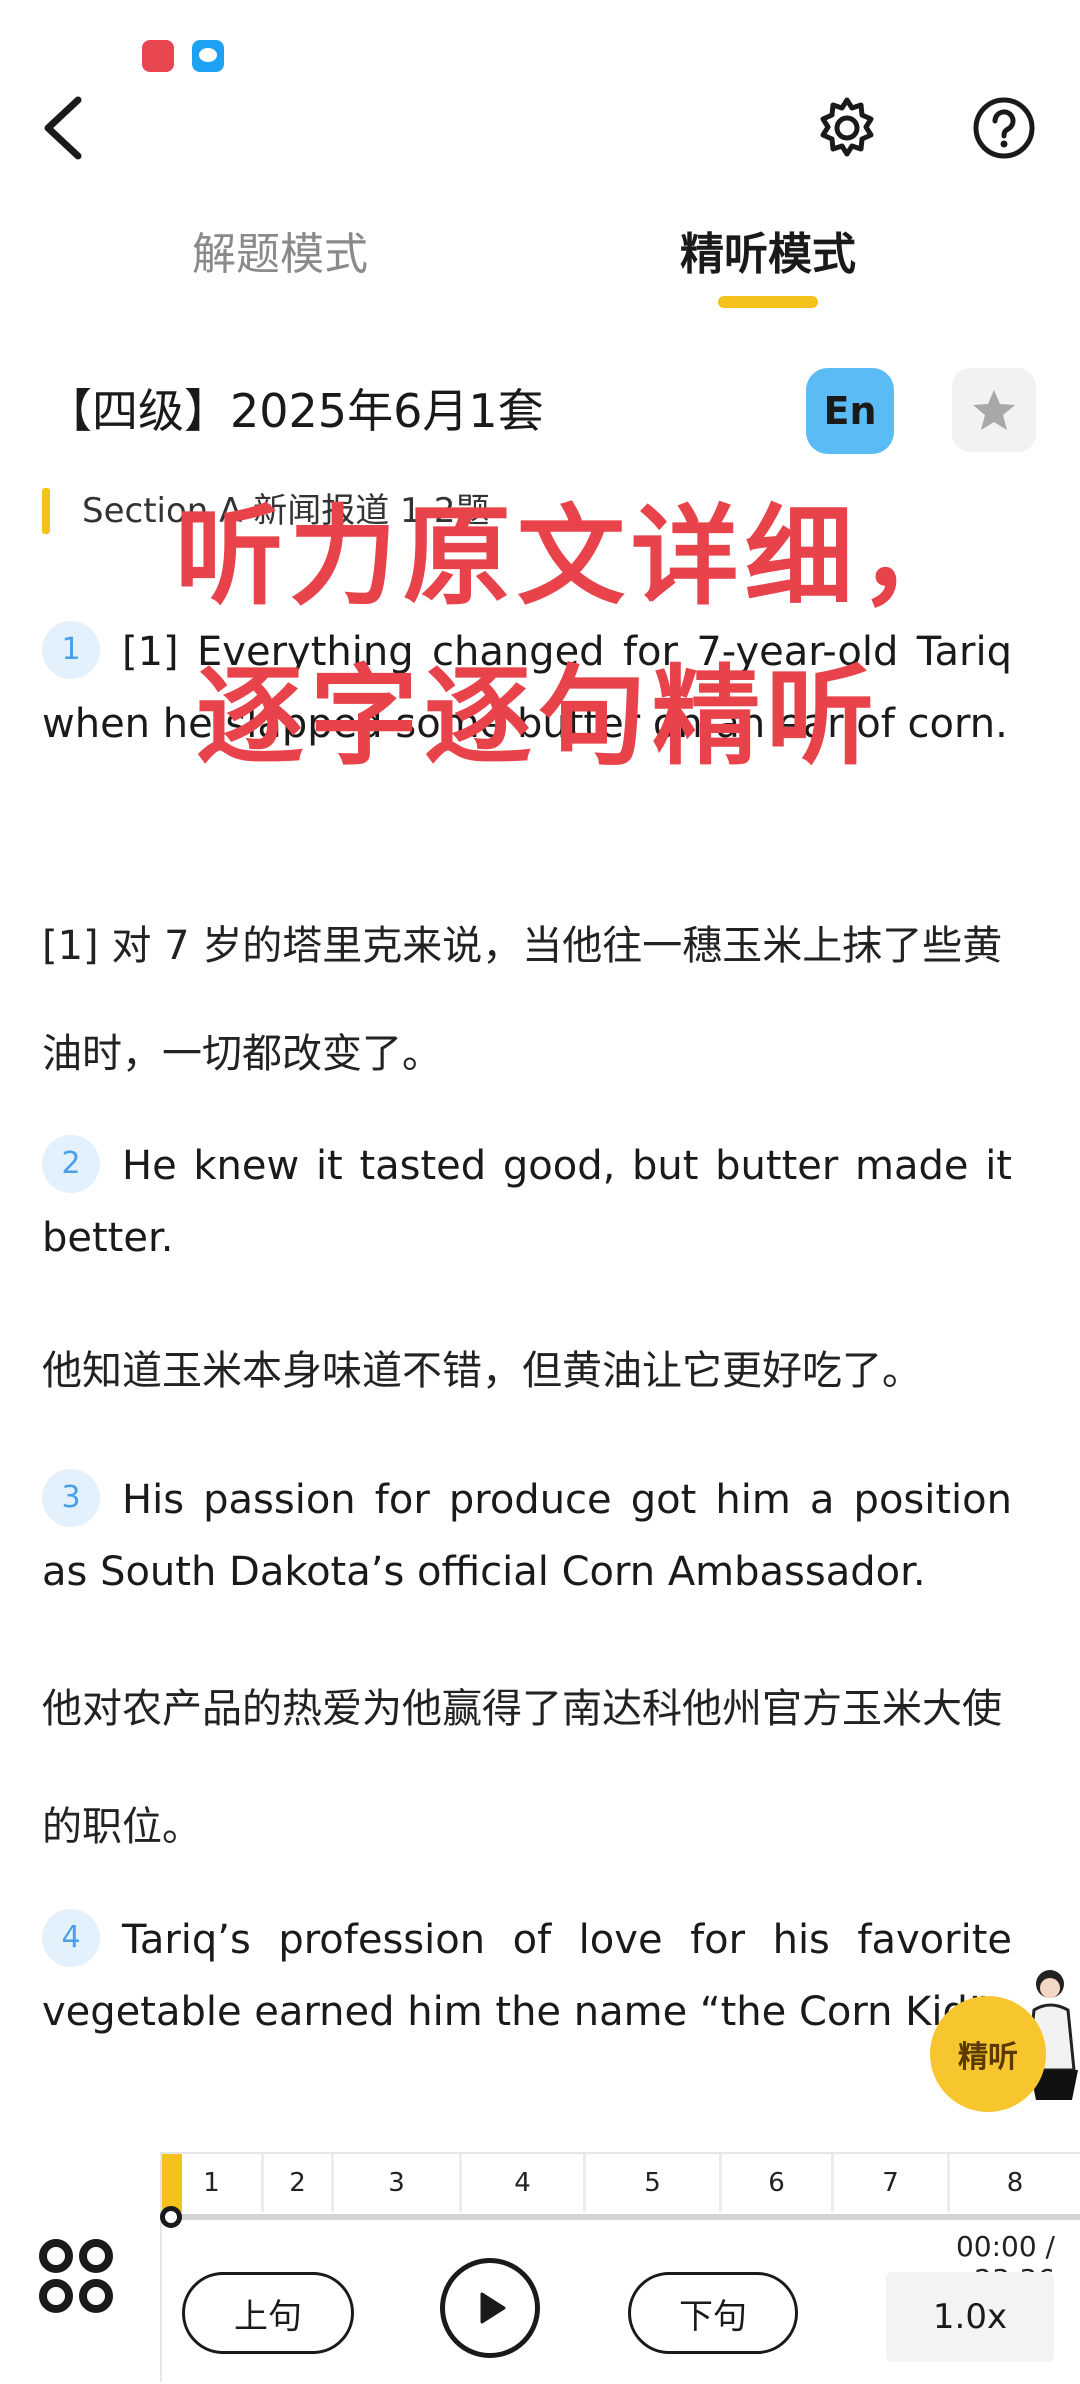 The image size is (1080, 2384). I want to click on tab-solve-mode: 解题模式, so click(280, 255).